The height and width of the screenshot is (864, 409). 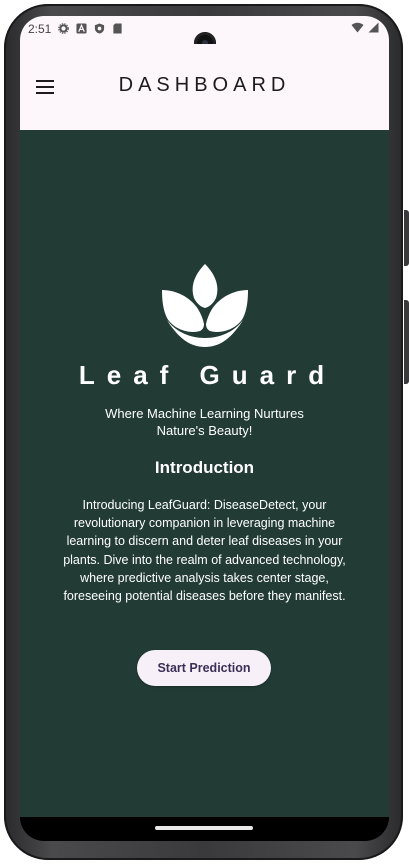 I want to click on start-prediction-button: Start Prediction, so click(x=204, y=668).